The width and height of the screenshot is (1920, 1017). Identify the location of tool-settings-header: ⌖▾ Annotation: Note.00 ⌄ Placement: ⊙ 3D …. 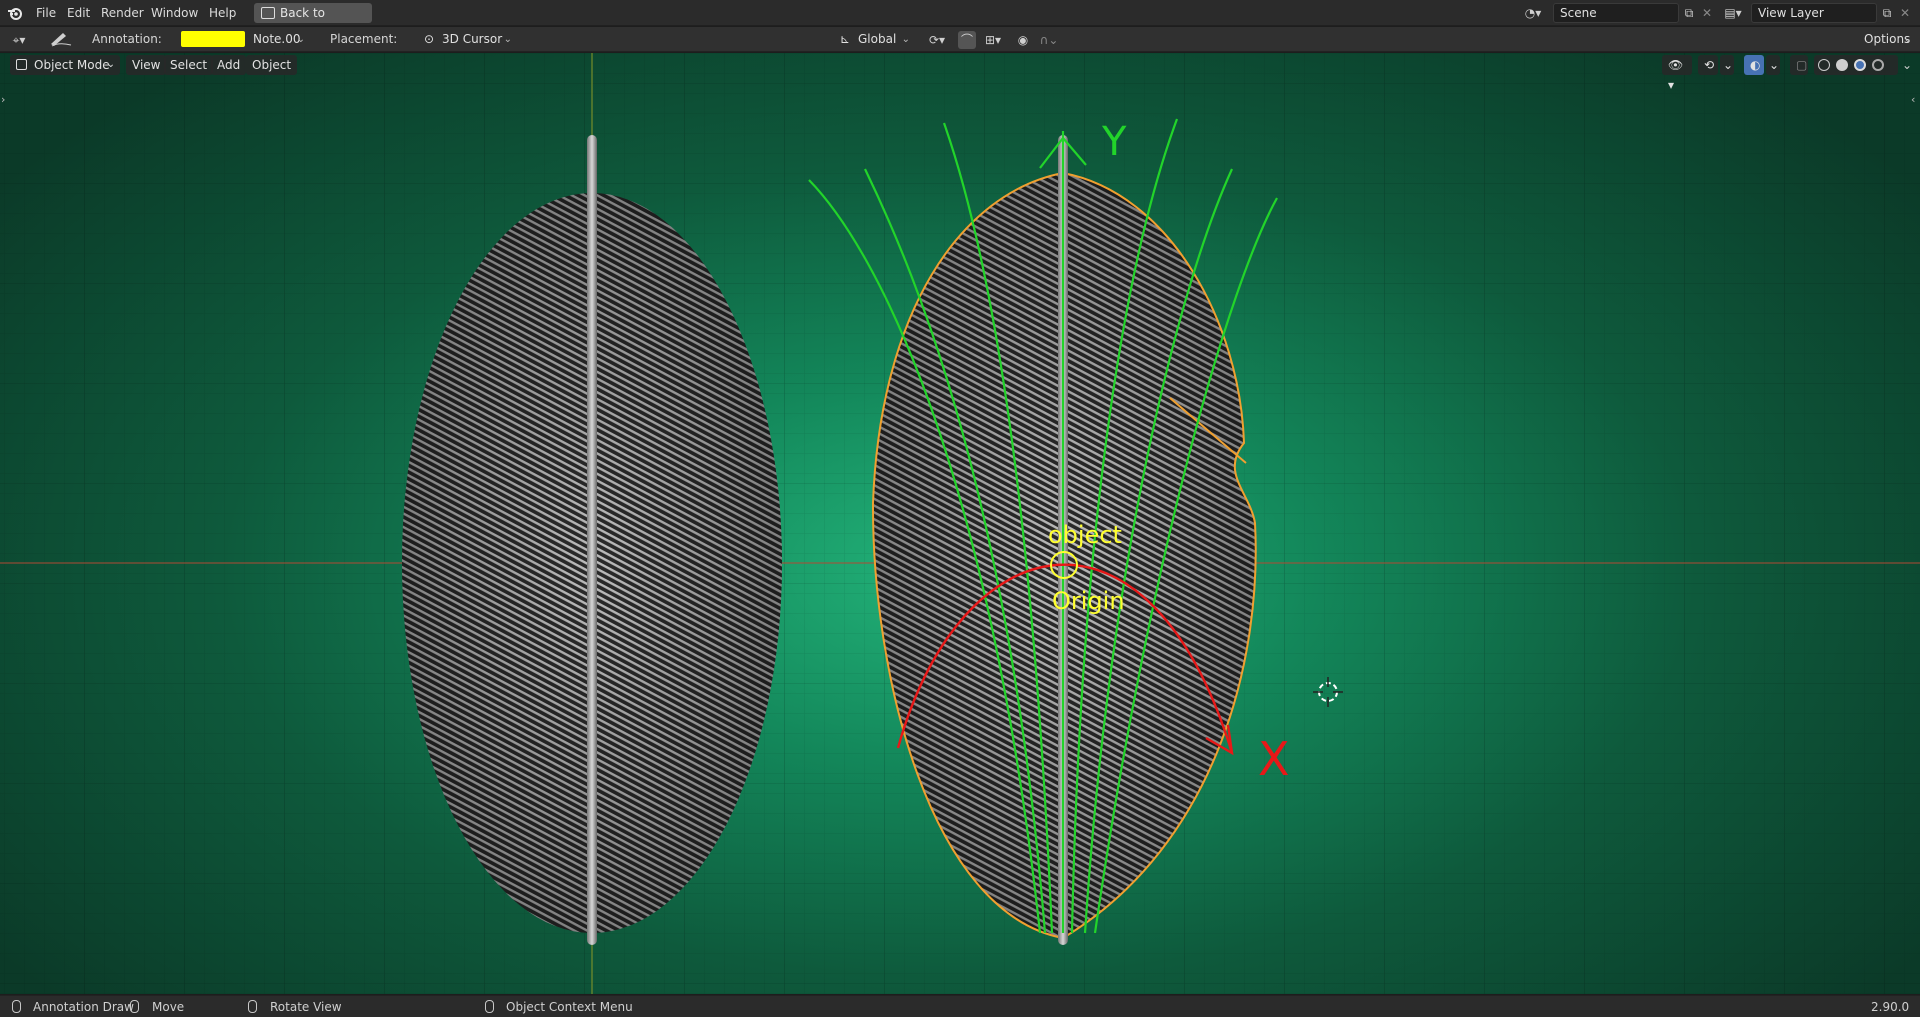
(960, 39).